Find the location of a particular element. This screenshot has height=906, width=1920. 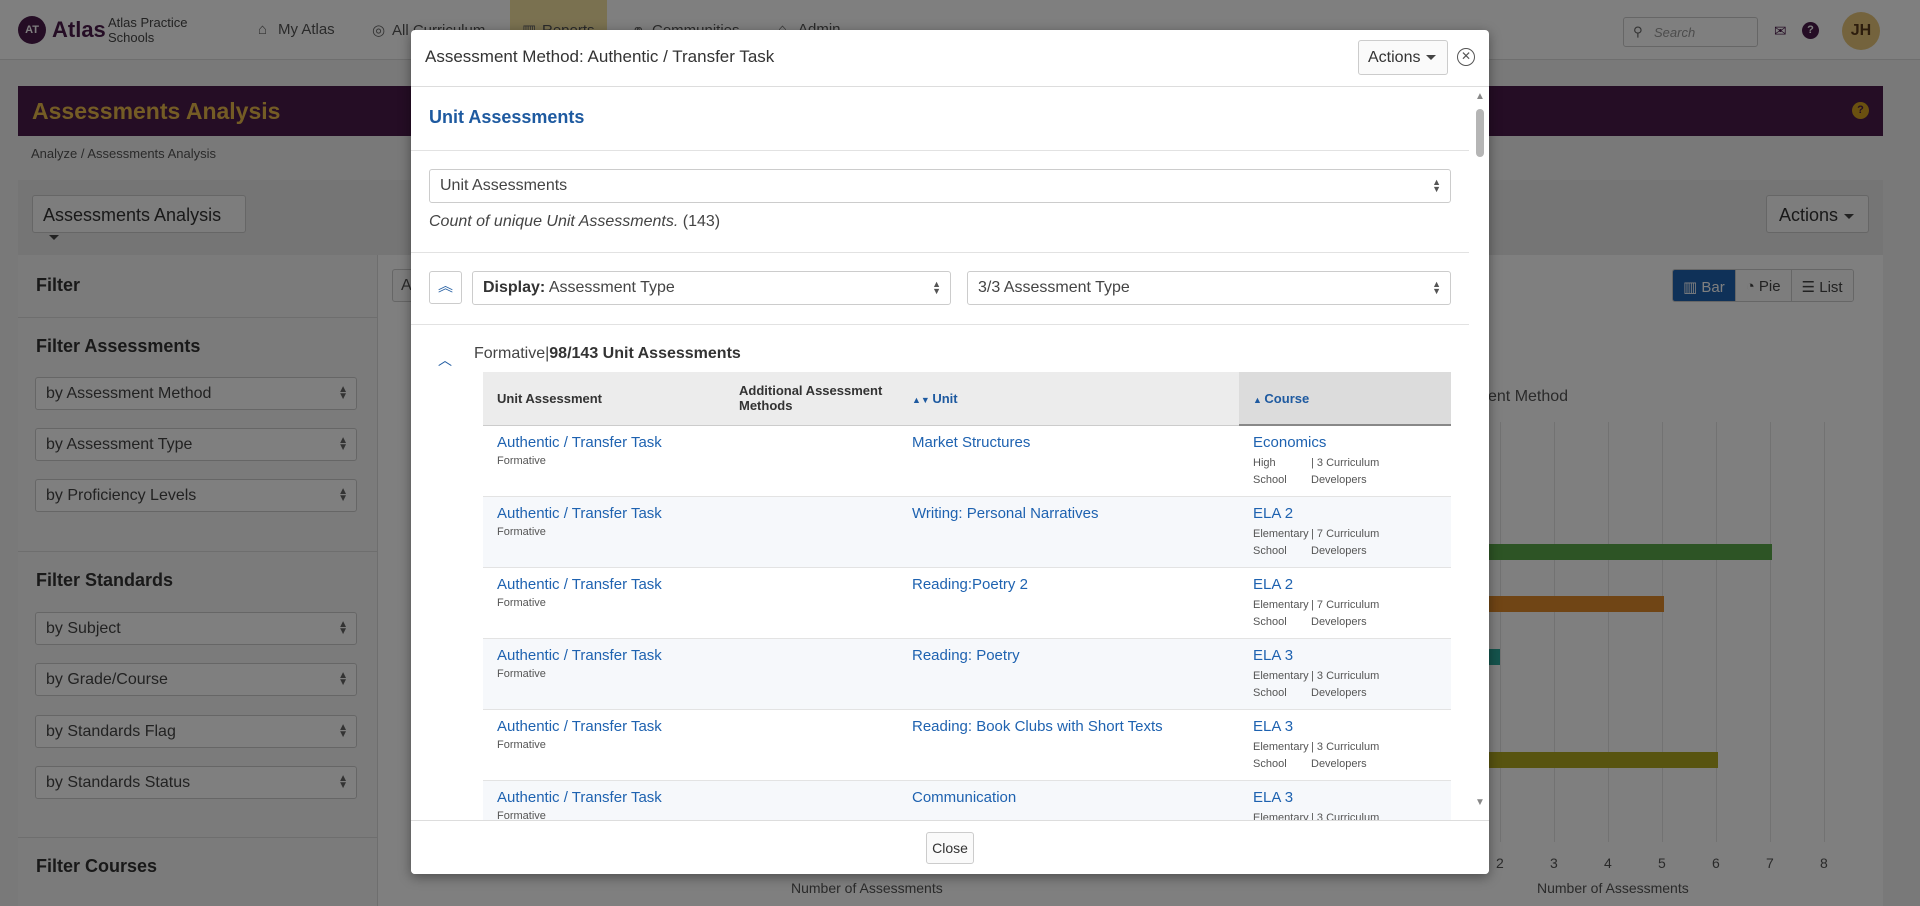

column-header-course: ▲ Course is located at coordinates (1345, 399).